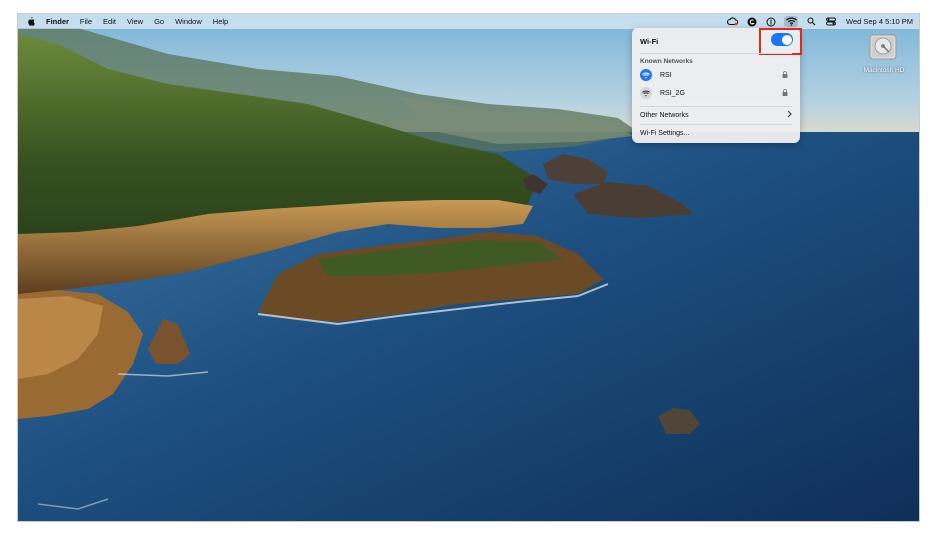 This screenshot has height=536, width=937. What do you see at coordinates (830, 21) in the screenshot?
I see `control-center-icon` at bounding box center [830, 21].